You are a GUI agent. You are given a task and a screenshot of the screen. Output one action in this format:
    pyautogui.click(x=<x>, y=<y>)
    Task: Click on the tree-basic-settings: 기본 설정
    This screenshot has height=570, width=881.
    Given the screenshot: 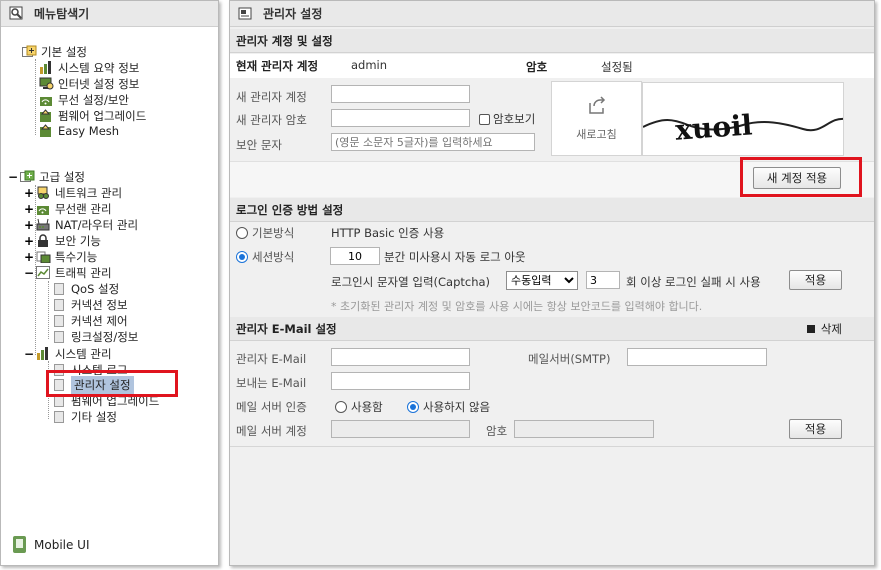 What is the action you would take?
    pyautogui.click(x=54, y=51)
    